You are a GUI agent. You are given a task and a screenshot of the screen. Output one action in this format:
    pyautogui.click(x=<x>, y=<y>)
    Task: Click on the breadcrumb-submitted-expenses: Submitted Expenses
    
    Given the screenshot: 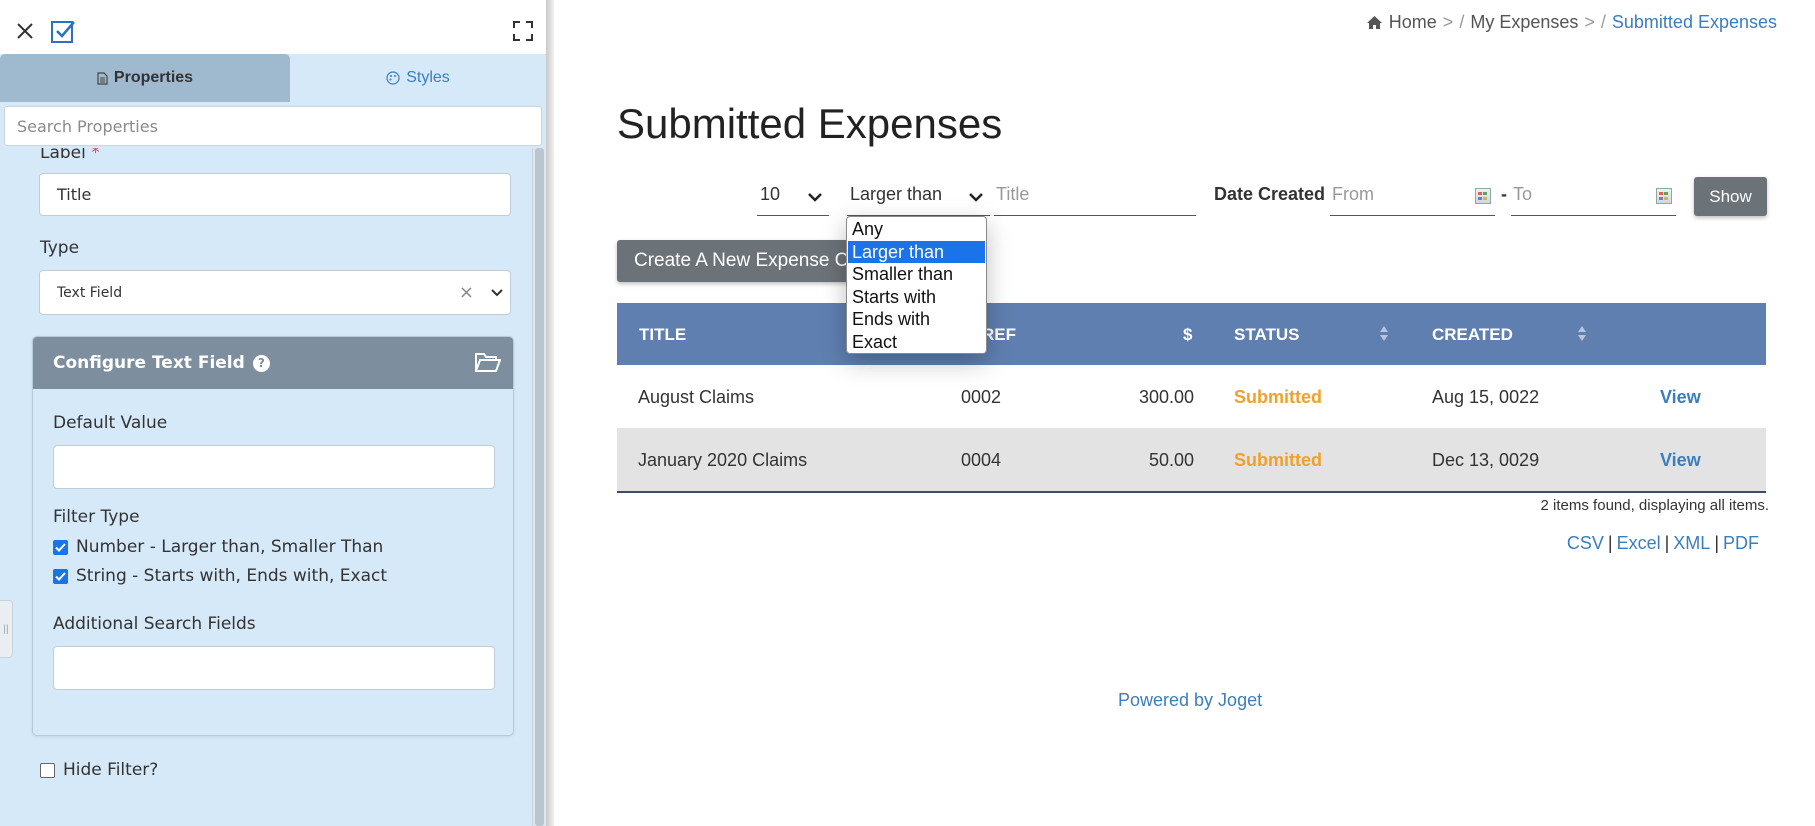 What is the action you would take?
    pyautogui.click(x=1694, y=22)
    